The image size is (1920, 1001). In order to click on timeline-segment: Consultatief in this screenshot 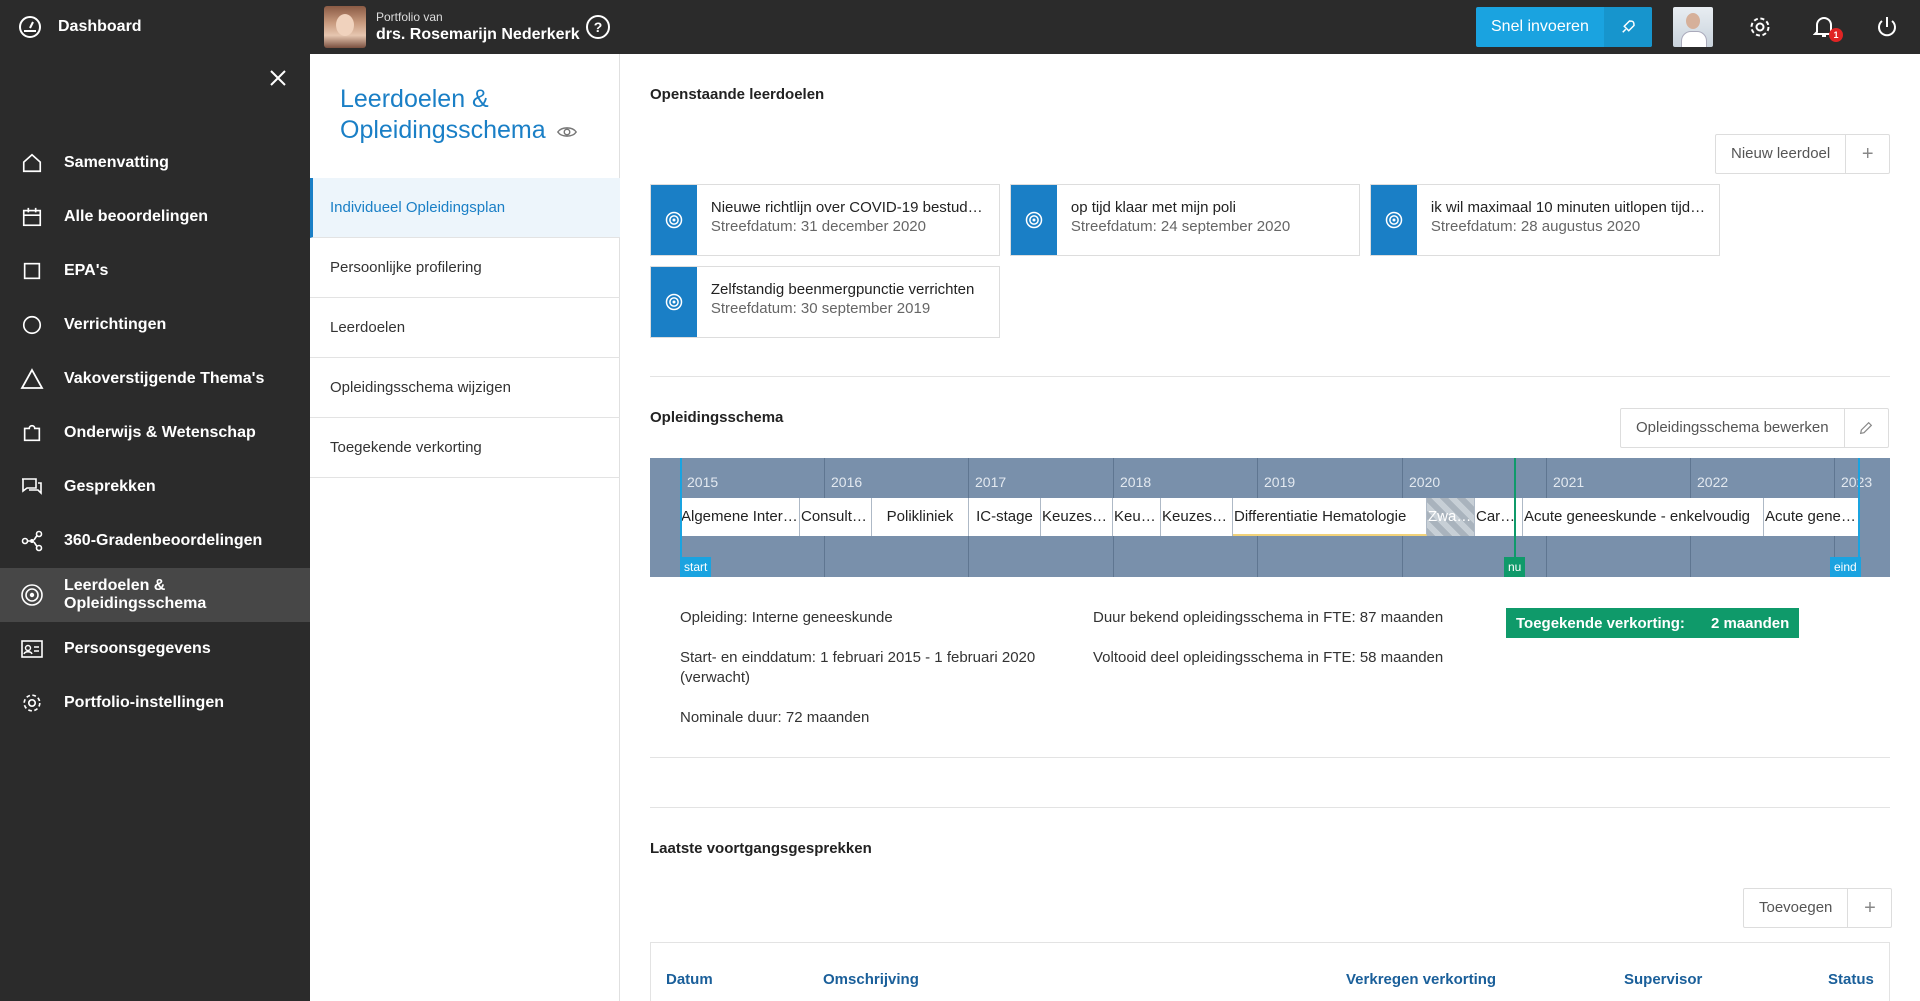, I will do `click(836, 517)`.